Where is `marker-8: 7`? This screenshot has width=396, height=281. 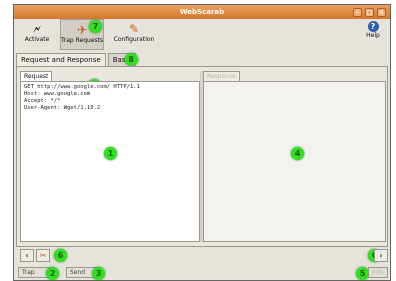 marker-8: 7 is located at coordinates (95, 26).